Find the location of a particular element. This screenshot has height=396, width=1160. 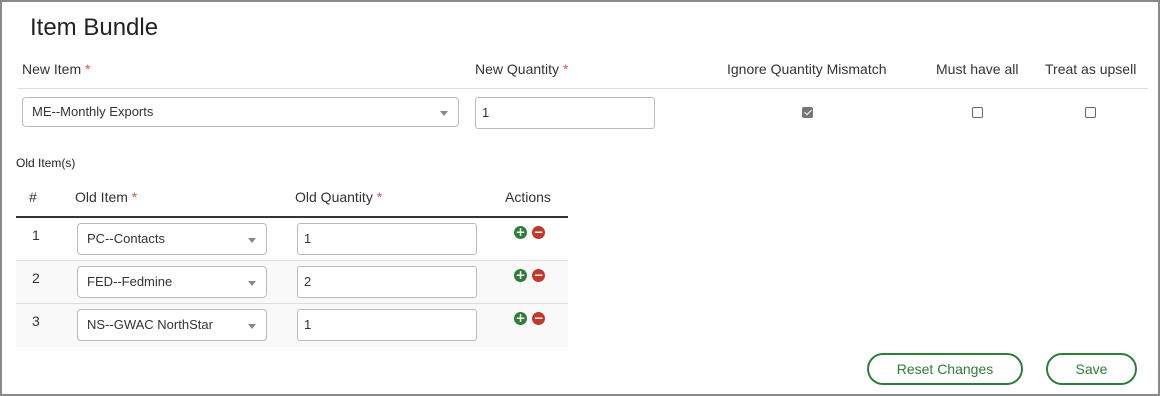

save-button: Save is located at coordinates (1091, 369).